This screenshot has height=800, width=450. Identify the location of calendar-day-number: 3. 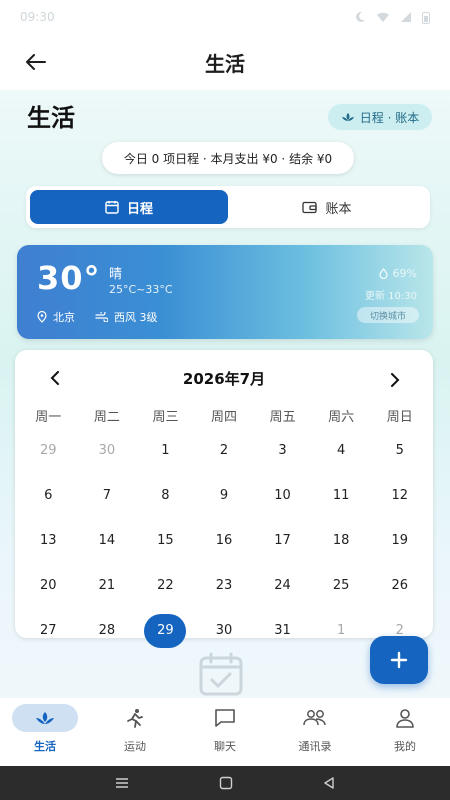
(282, 450).